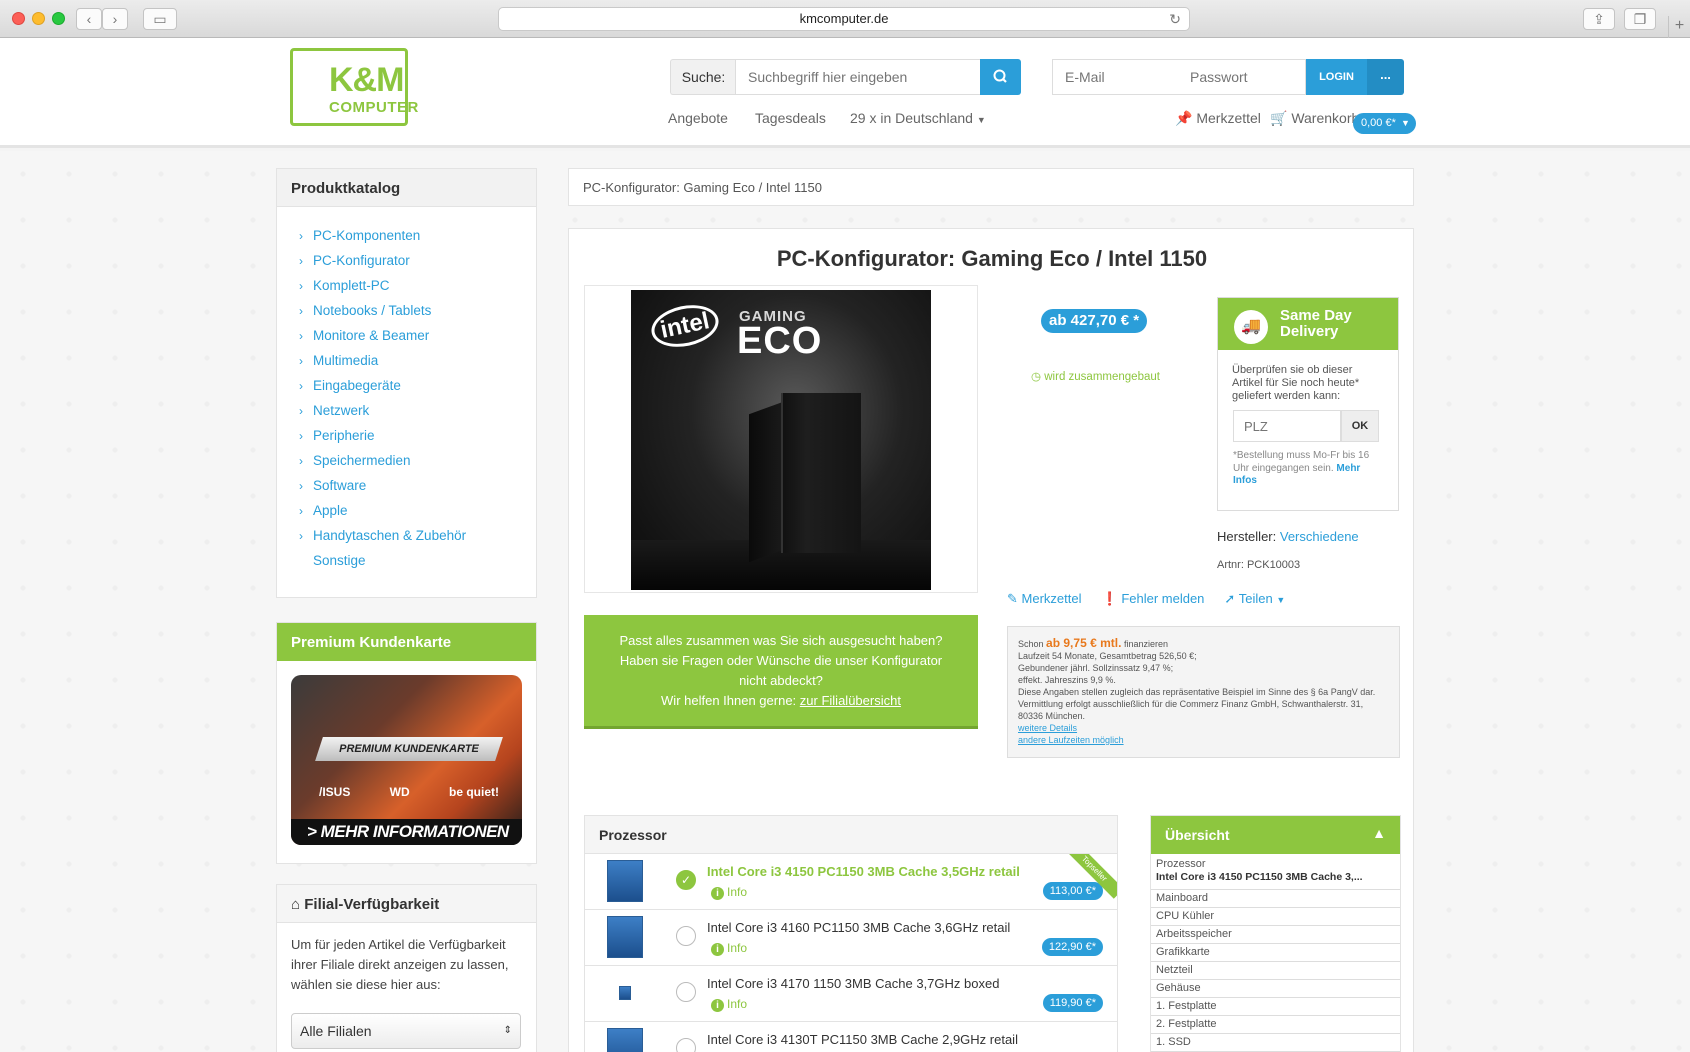 Image resolution: width=1690 pixels, height=1052 pixels. Describe the element at coordinates (1679, 27) in the screenshot. I see `new-tab-button: +` at that location.